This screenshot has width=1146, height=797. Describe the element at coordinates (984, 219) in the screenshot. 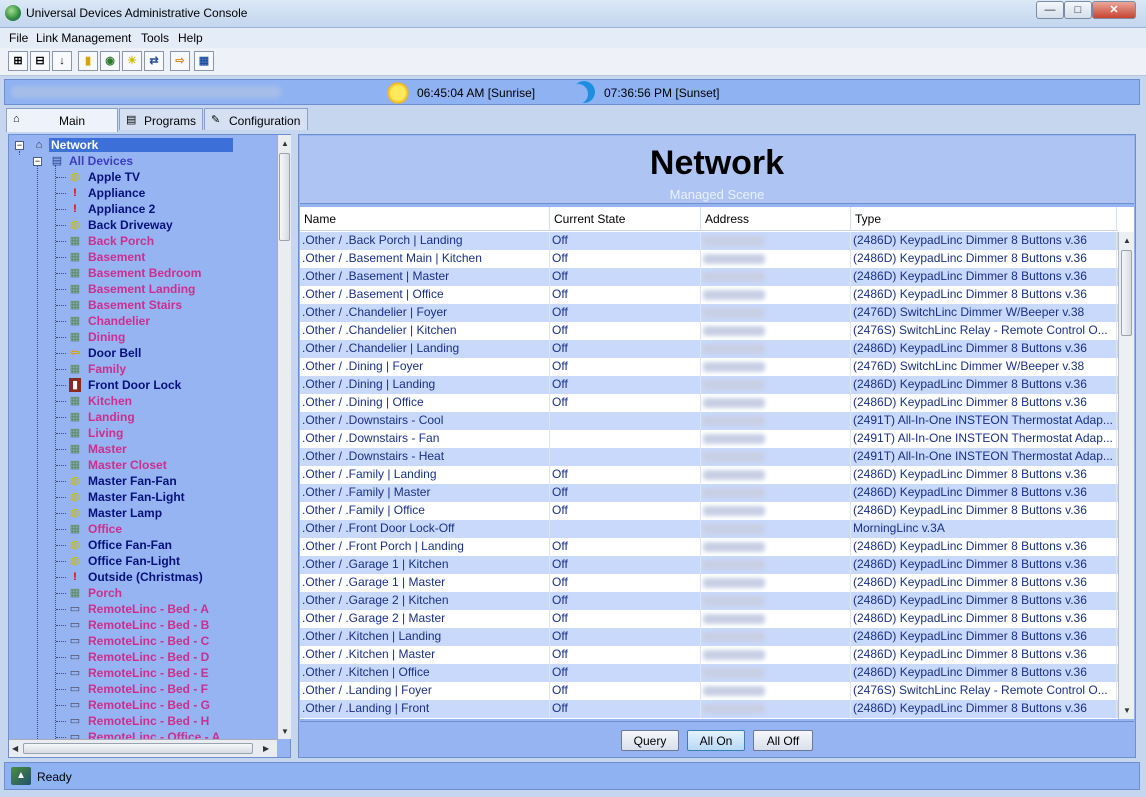

I see `column-header-type: Type` at that location.